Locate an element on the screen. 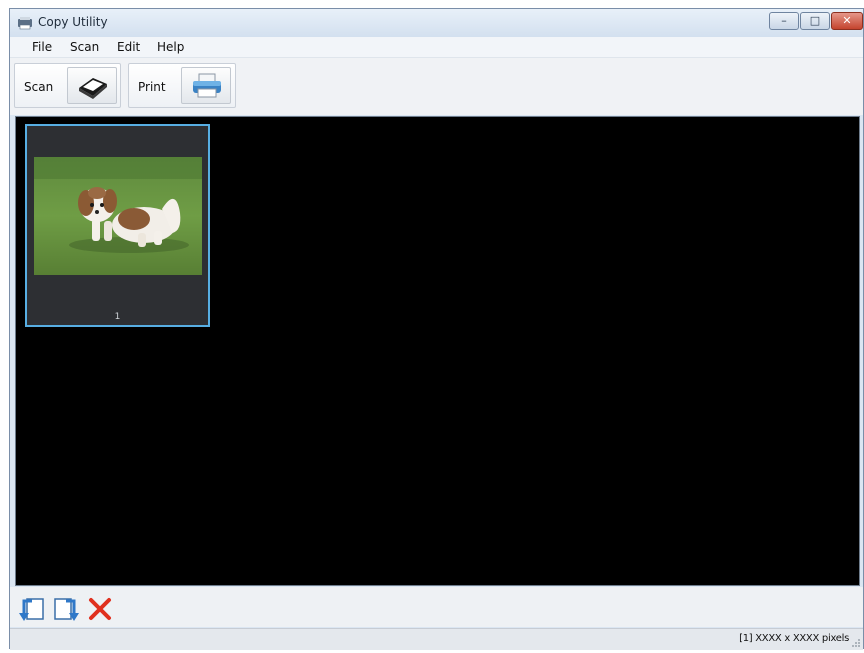 The width and height of the screenshot is (864, 653). thumbnail-1: 1 is located at coordinates (117, 225).